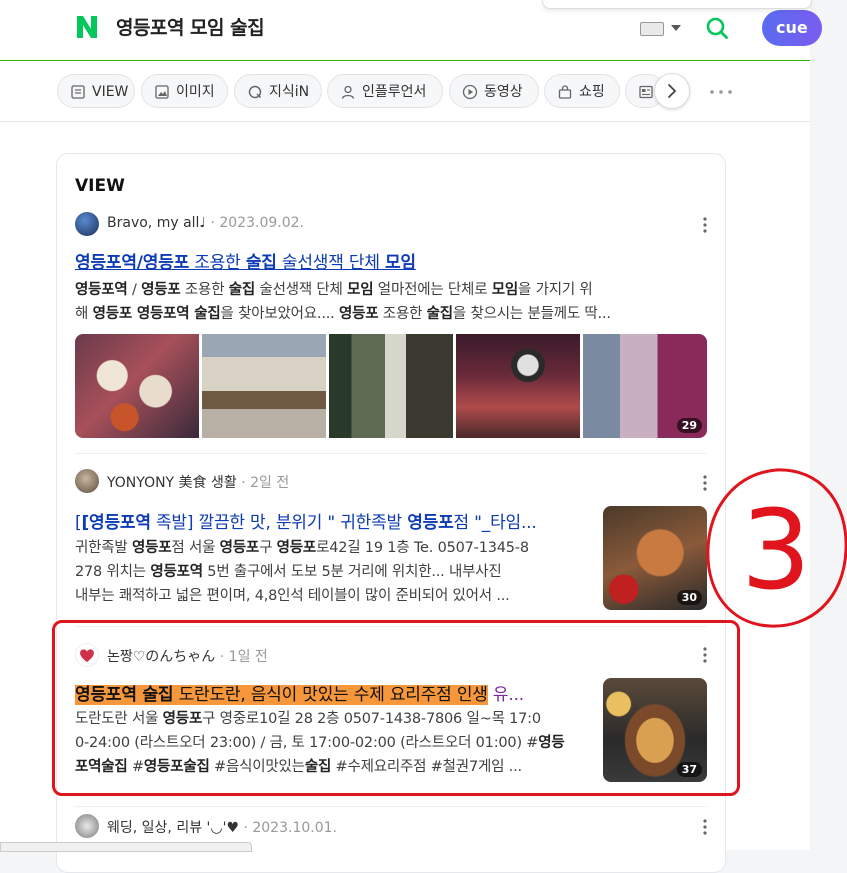 The image size is (847, 873). Describe the element at coordinates (348, 92) in the screenshot. I see `person-icon` at that location.